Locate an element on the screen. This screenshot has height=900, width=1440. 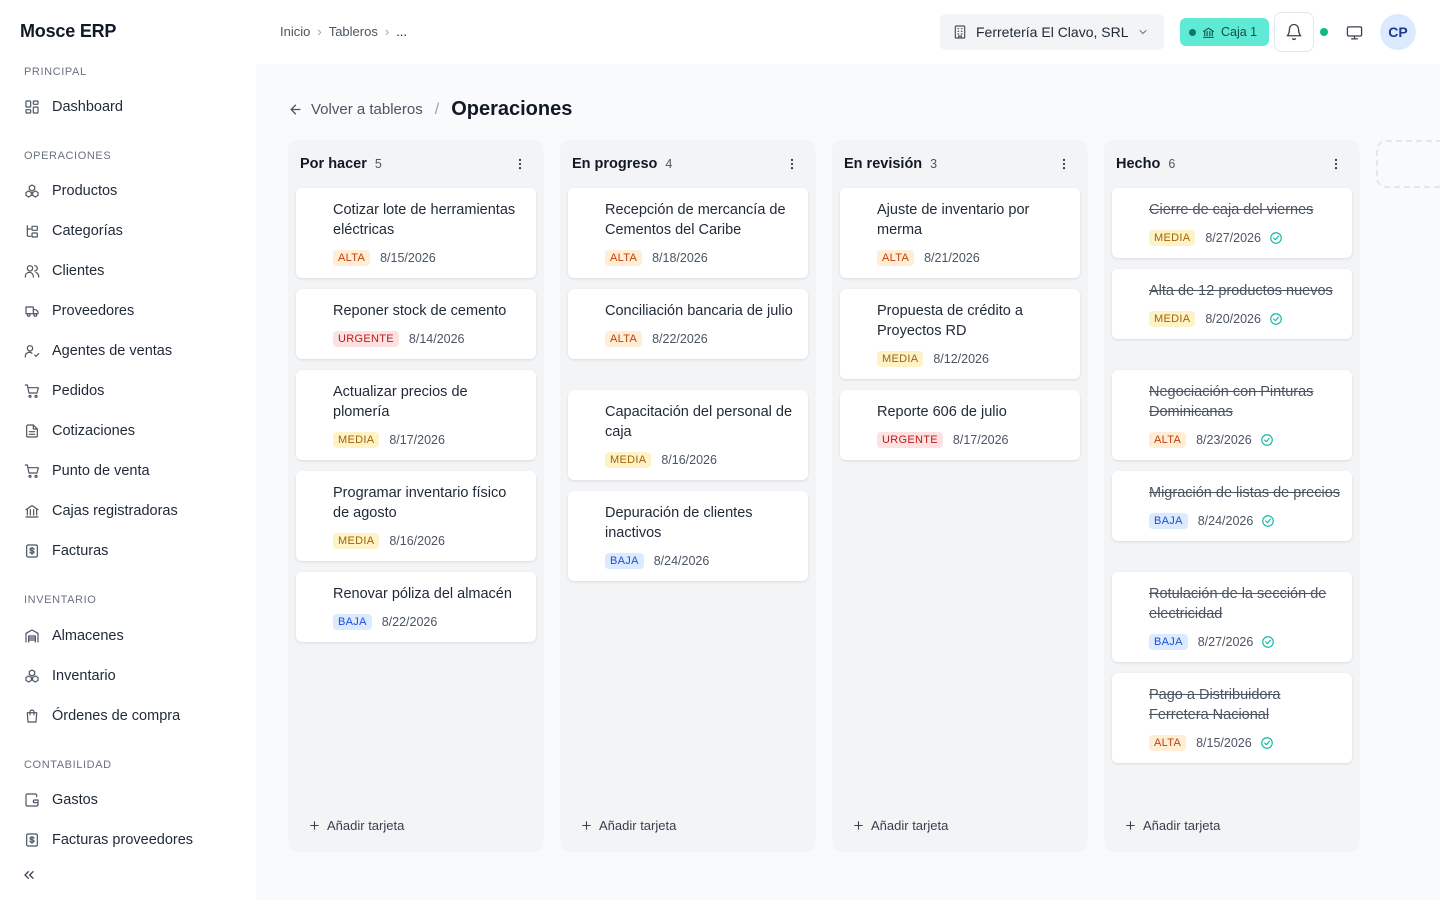
card-meta: MEDIA 8/27/2026 is located at coordinates (1244, 238).